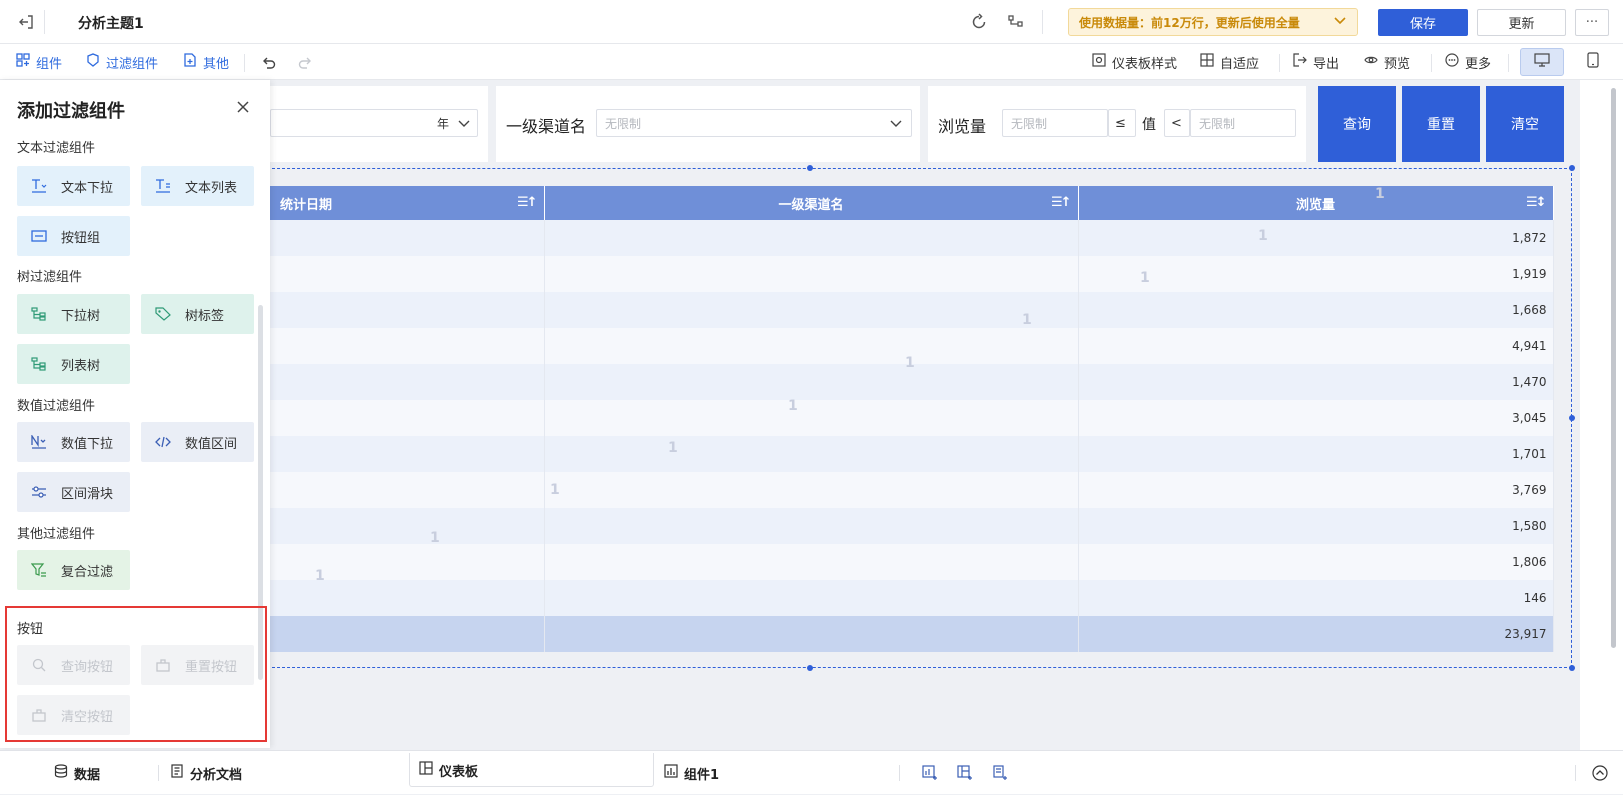 The image size is (1623, 795). What do you see at coordinates (205, 316) in the screenshot?
I see `tree-tag-label: 树标签` at bounding box center [205, 316].